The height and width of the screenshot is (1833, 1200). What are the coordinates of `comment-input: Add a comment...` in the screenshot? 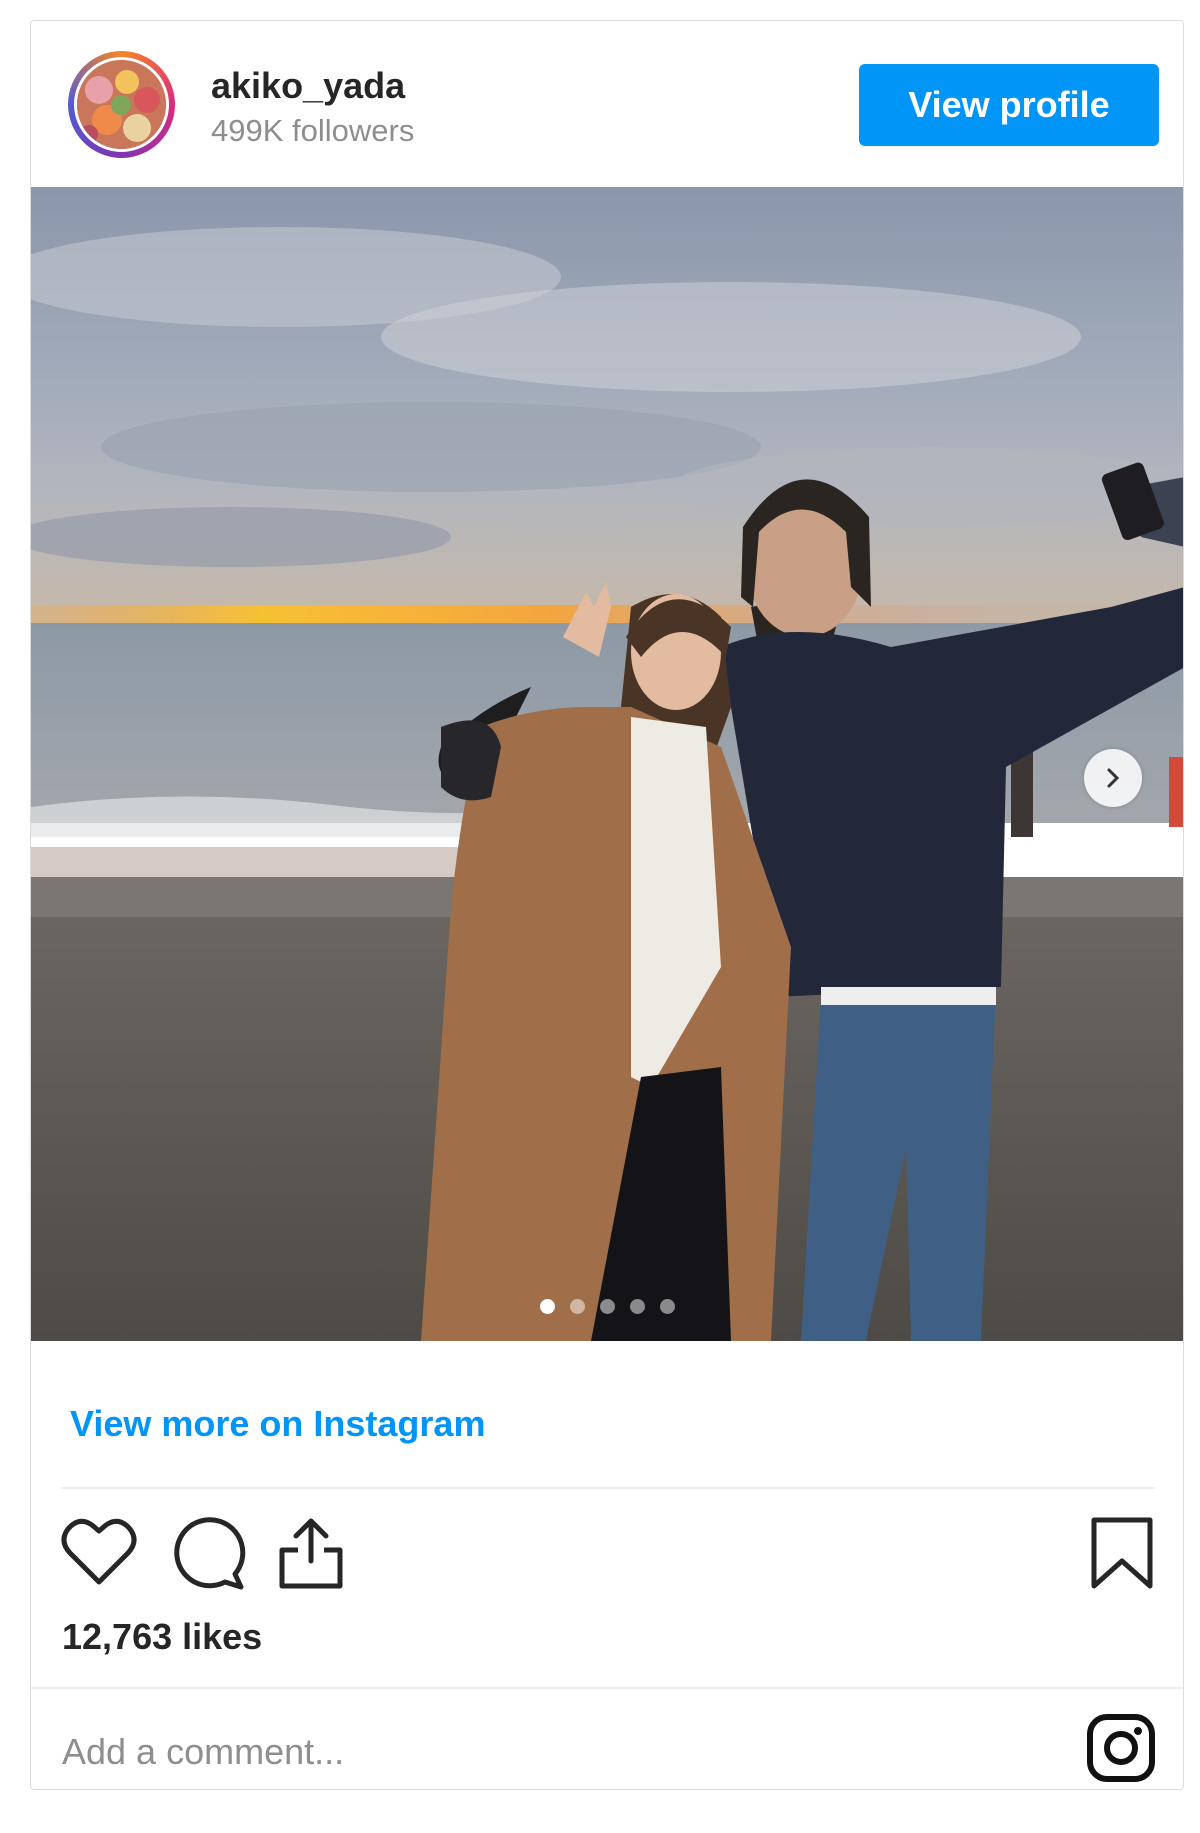 It's located at (203, 1752).